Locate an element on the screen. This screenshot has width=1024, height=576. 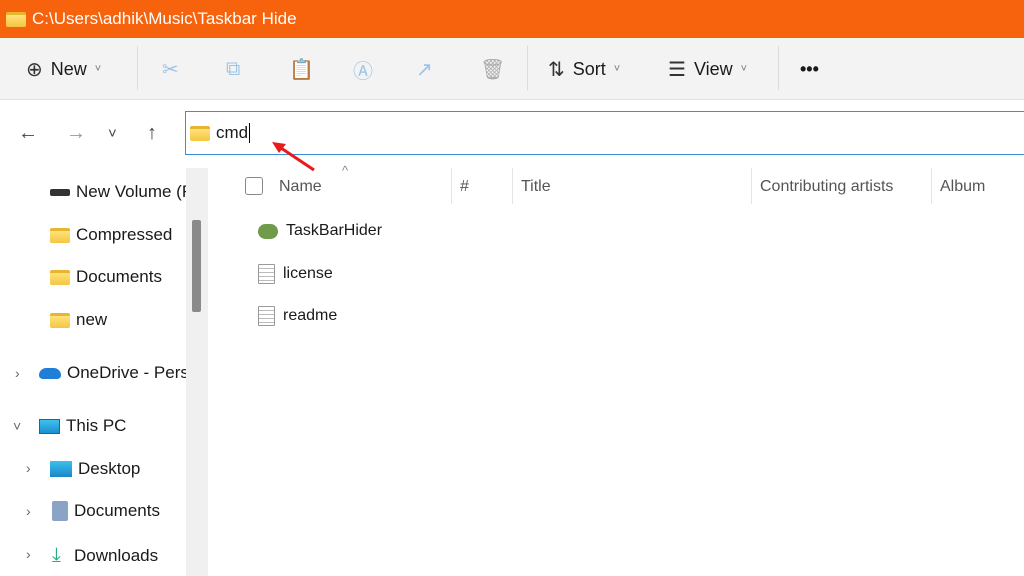
more-options-button: ••• is located at coordinates (809, 69).